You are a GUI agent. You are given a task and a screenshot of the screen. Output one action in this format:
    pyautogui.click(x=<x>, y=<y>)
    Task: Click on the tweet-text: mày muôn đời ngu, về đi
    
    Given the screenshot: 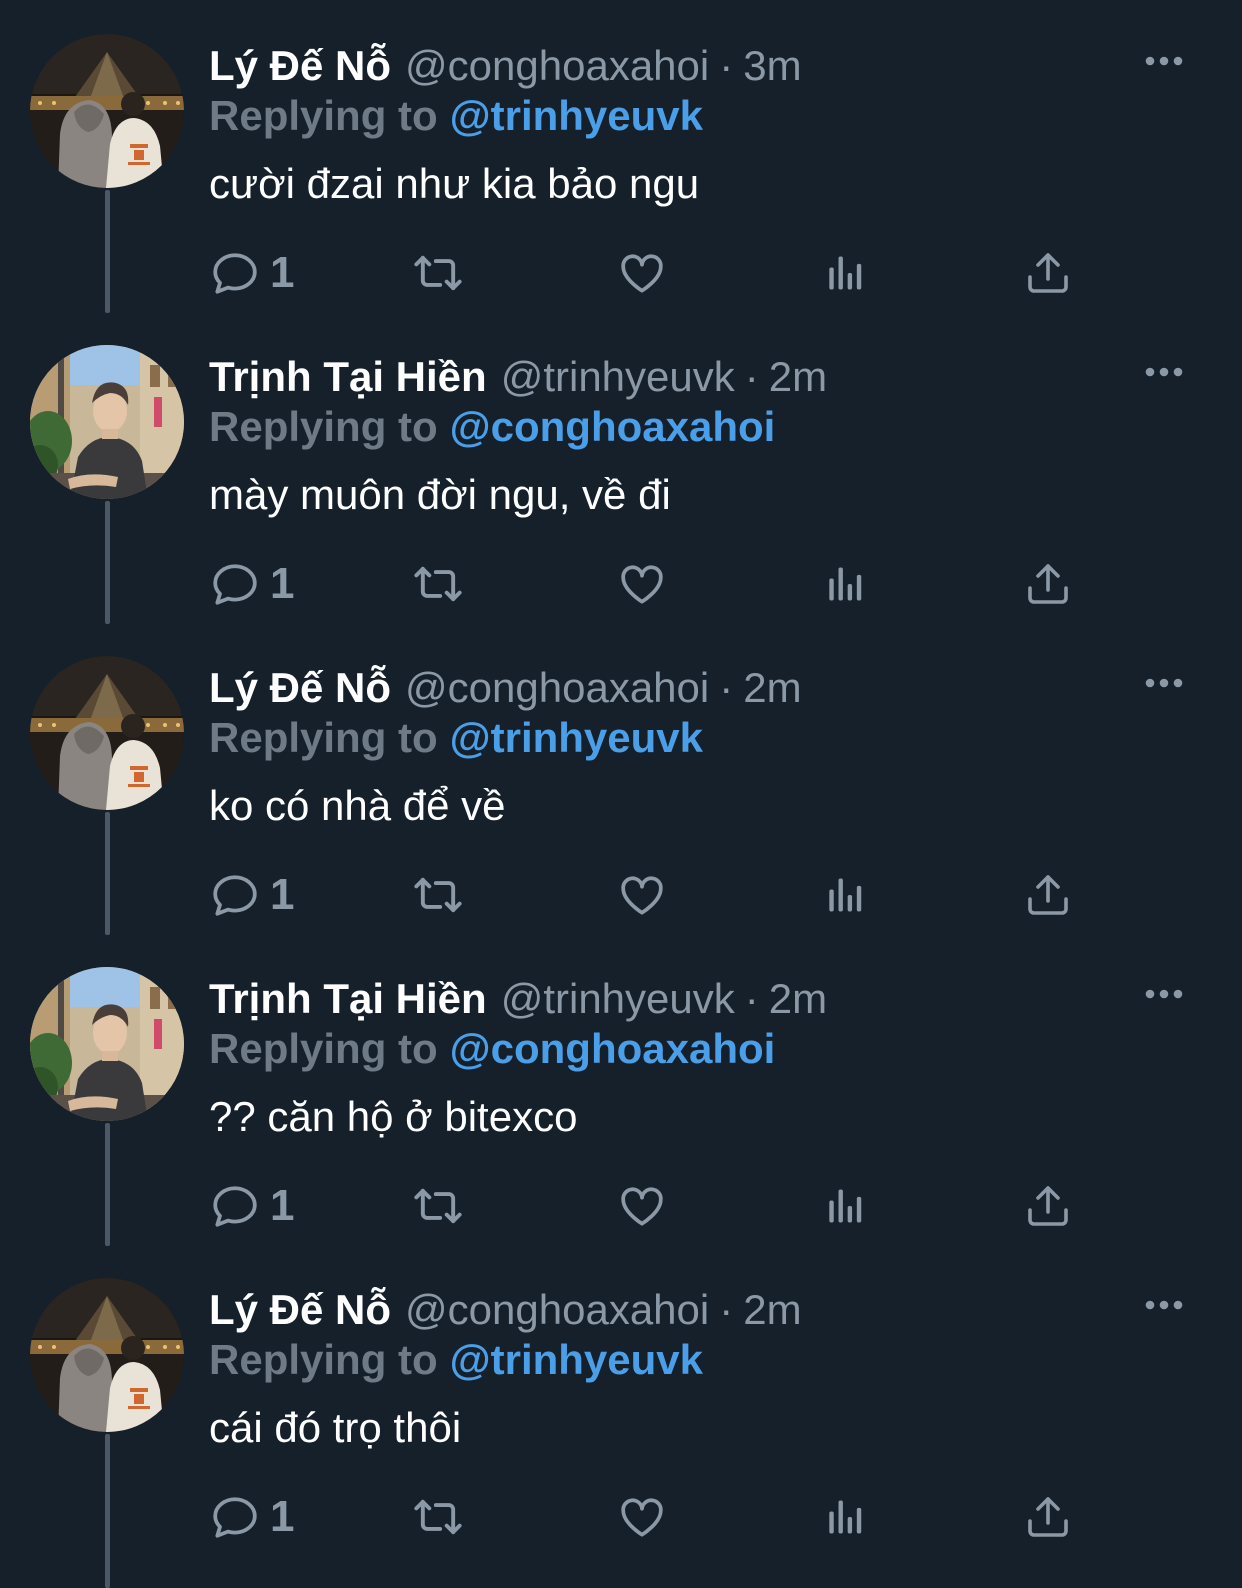 What is the action you would take?
    pyautogui.click(x=440, y=494)
    